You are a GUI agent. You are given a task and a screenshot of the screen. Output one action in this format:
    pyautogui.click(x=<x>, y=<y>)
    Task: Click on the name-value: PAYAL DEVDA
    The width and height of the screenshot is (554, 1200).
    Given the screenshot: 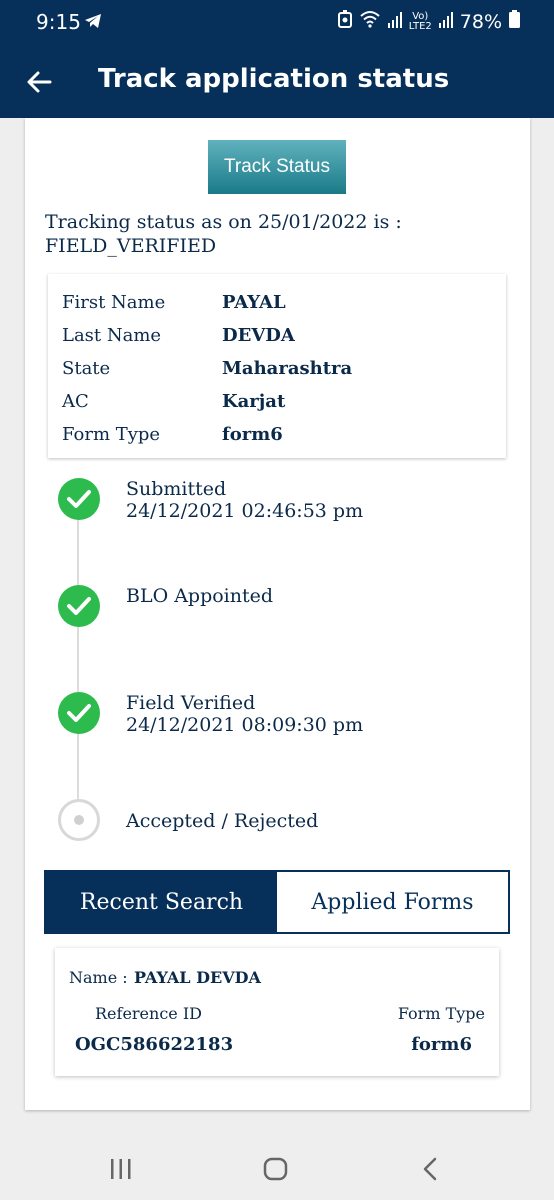 What is the action you would take?
    pyautogui.click(x=197, y=977)
    